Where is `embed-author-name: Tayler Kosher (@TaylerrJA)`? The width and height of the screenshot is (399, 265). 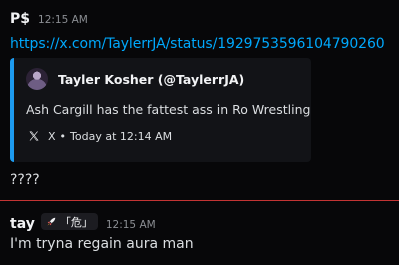 embed-author-name: Tayler Kosher (@TaylerrJA) is located at coordinates (151, 79).